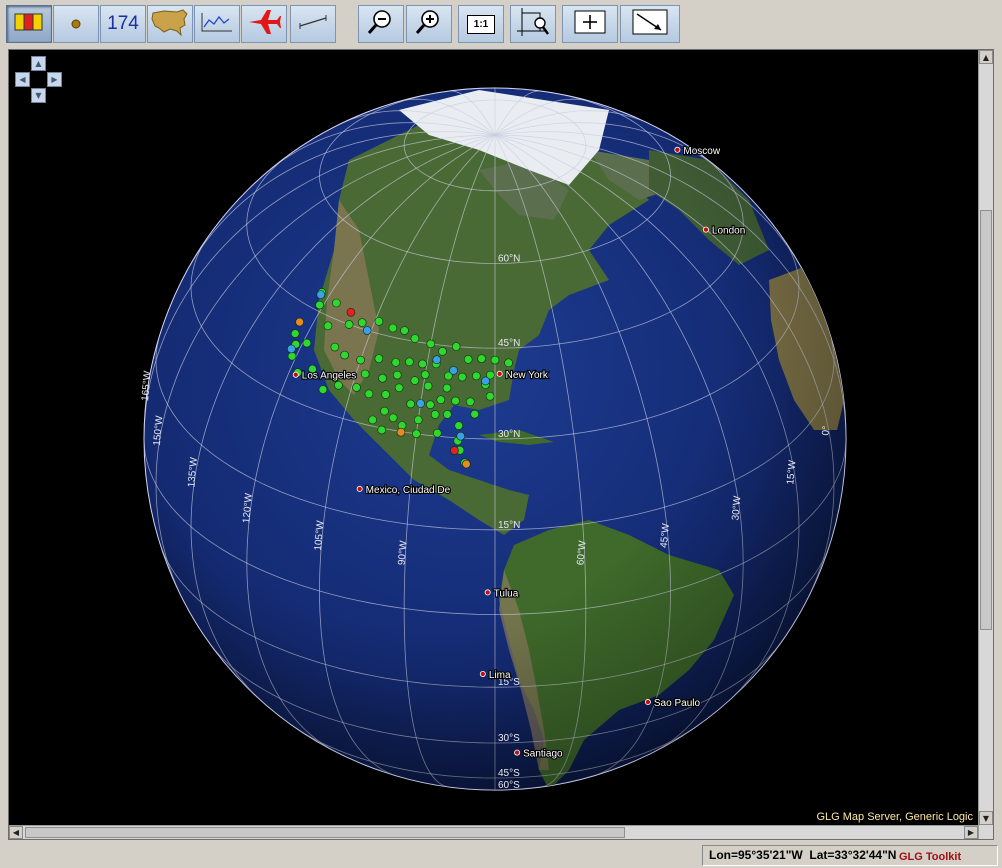 Image resolution: width=1002 pixels, height=868 pixels. I want to click on counter-button: 174, so click(123, 24).